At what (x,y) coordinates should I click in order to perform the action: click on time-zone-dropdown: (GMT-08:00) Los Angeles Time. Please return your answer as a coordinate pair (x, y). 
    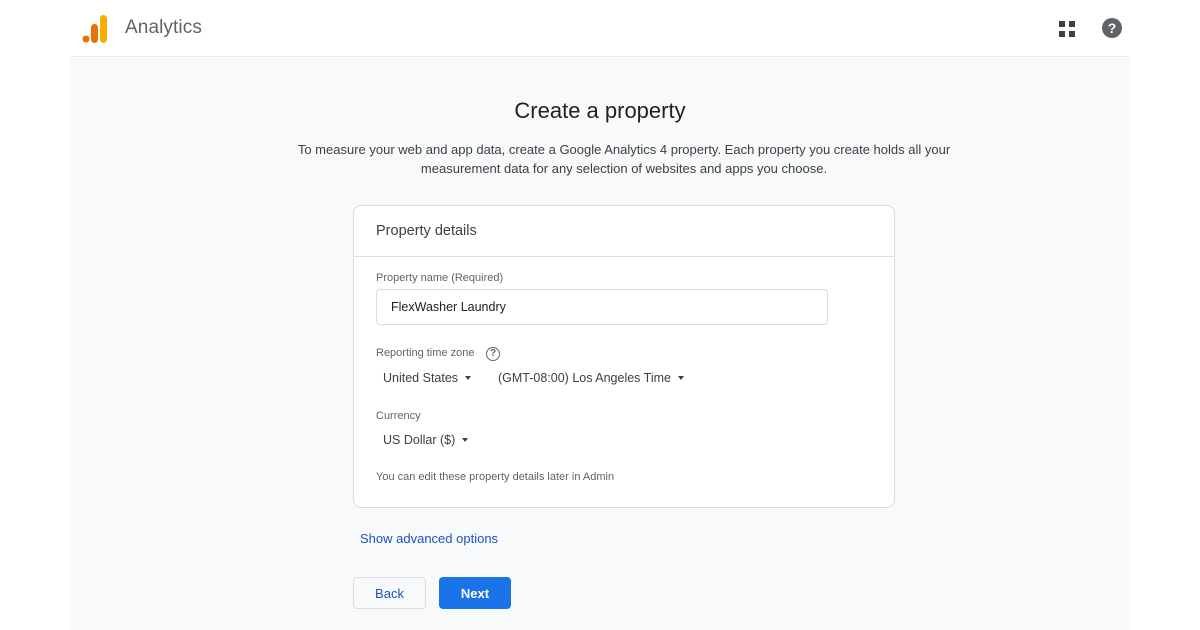
    Looking at the image, I should click on (591, 378).